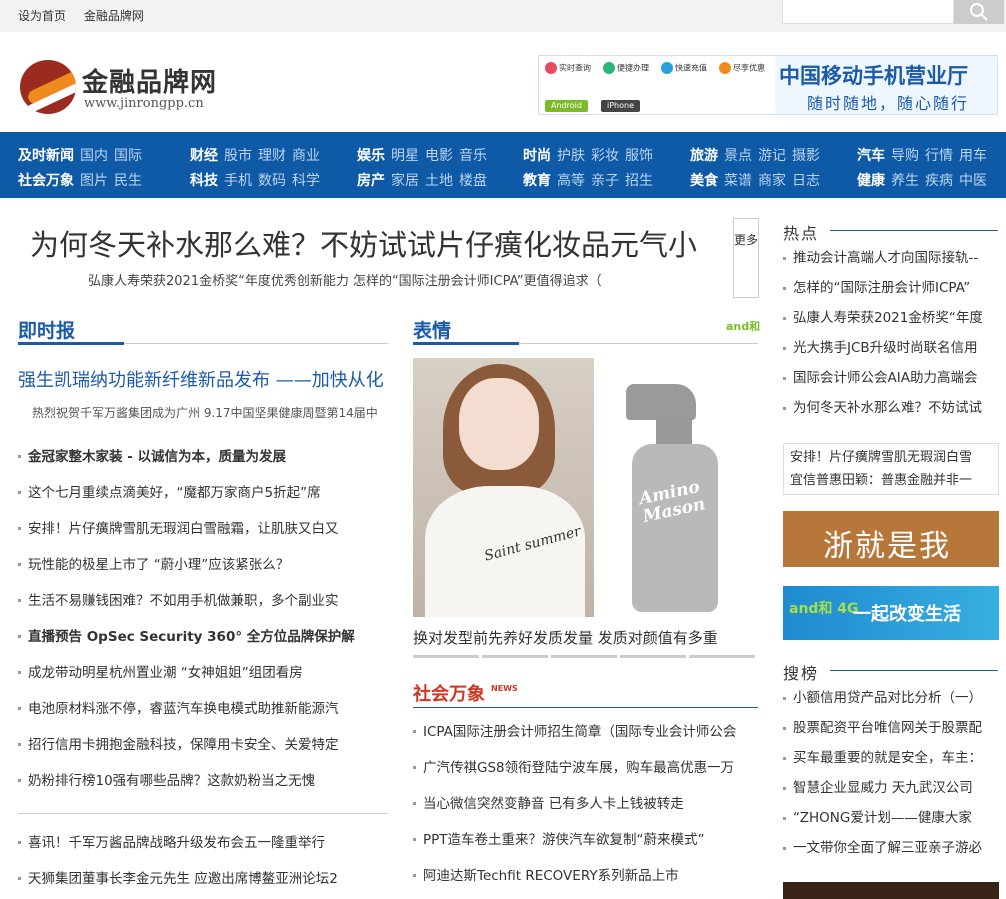 The height and width of the screenshot is (899, 1006). What do you see at coordinates (203, 601) in the screenshot?
I see `list-item: 生活不易赚钱困难？不如用手机做兼职，多个副业实` at bounding box center [203, 601].